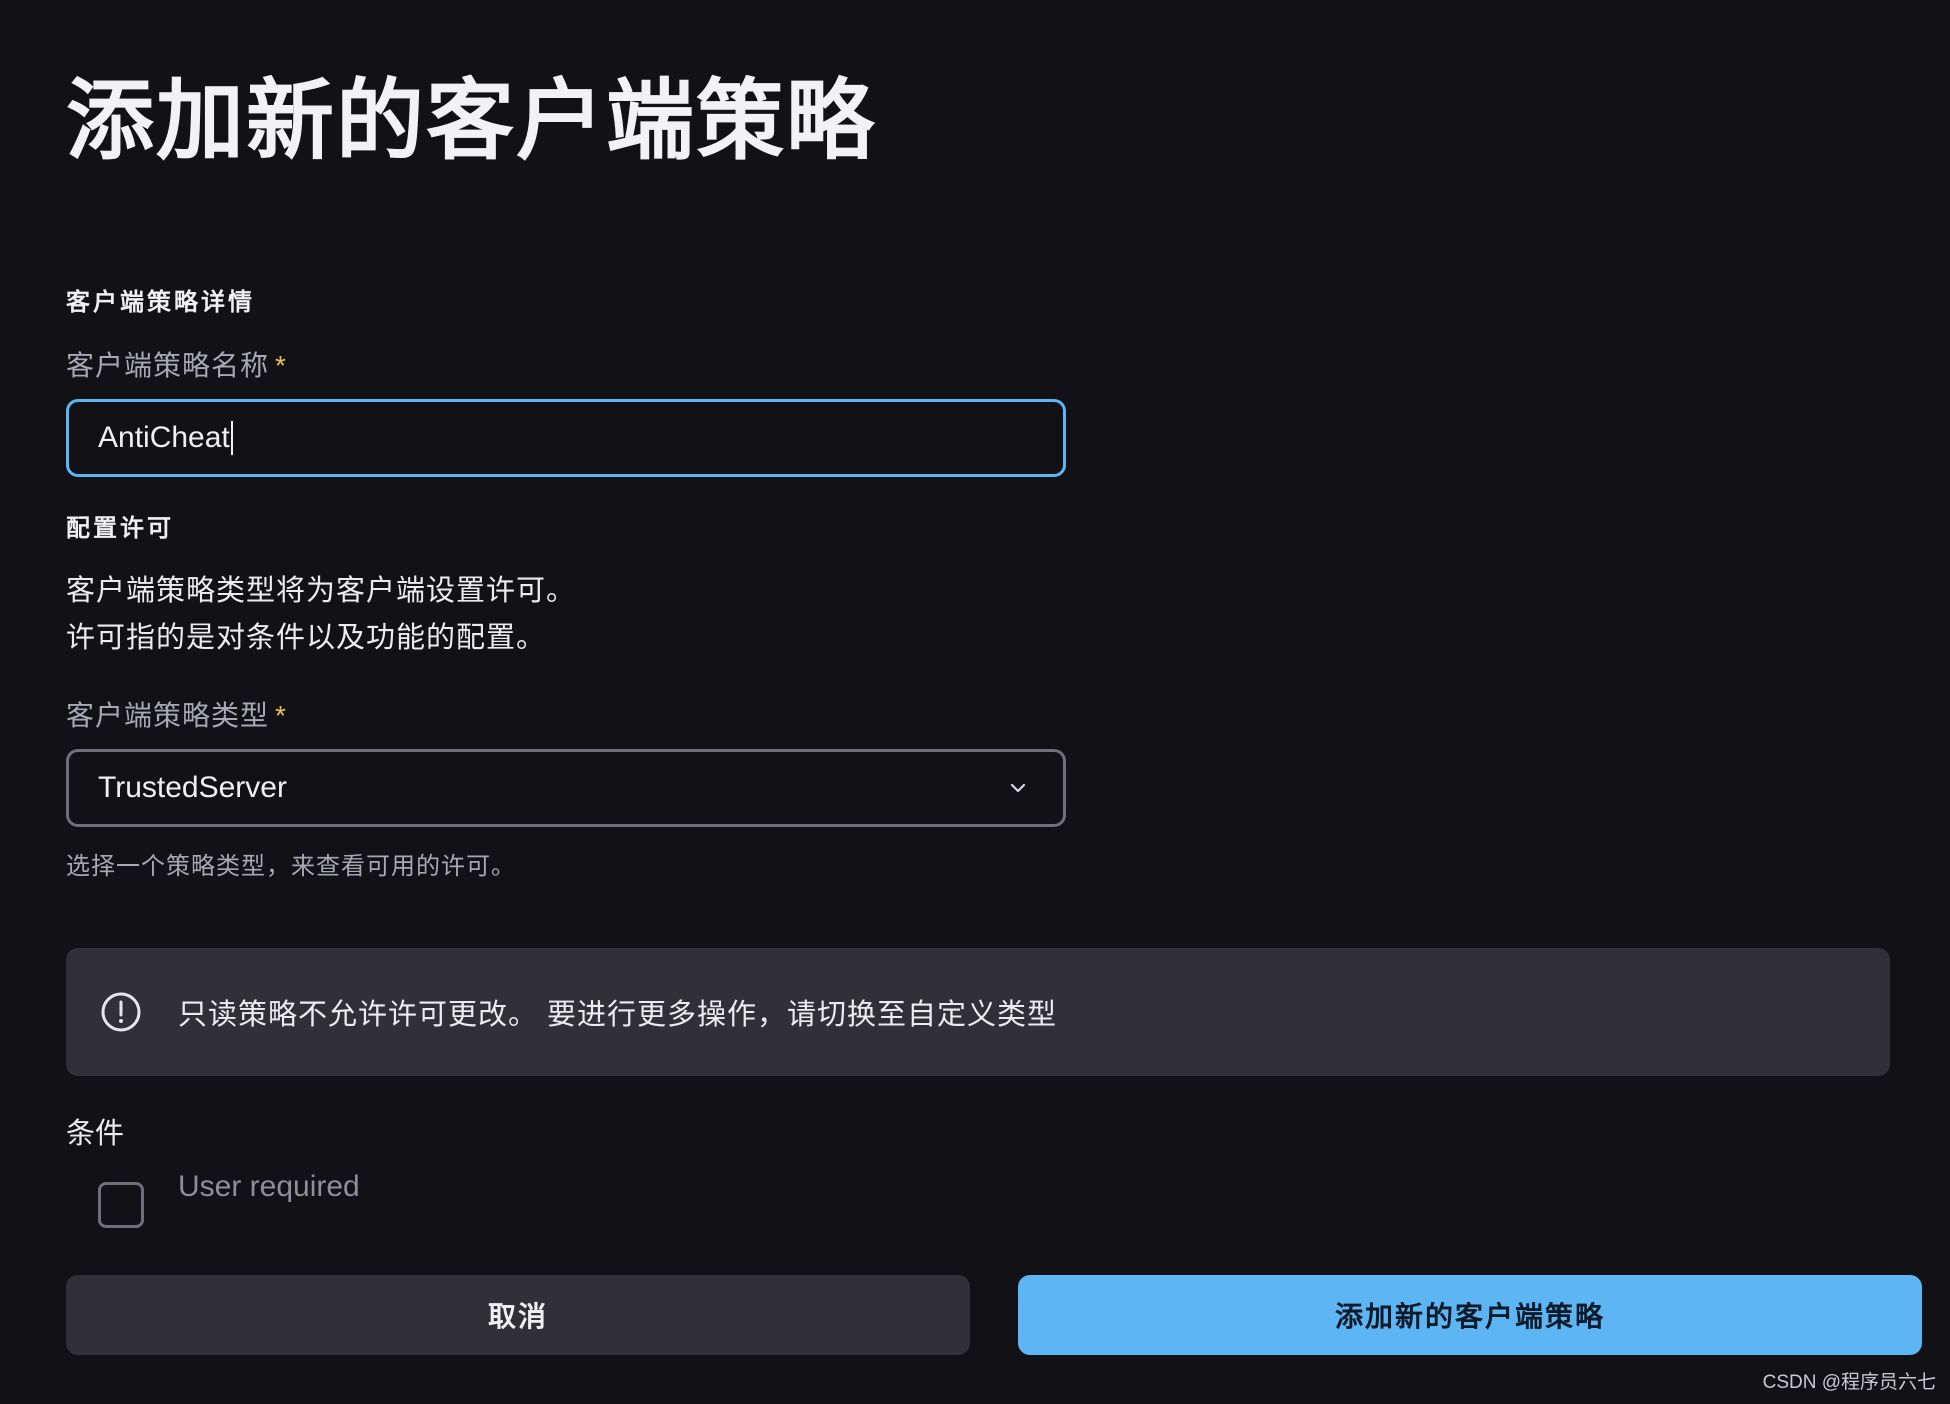 The image size is (1950, 1404). Describe the element at coordinates (192, 787) in the screenshot. I see `policy-type-selected-value: TrustedServer` at that location.